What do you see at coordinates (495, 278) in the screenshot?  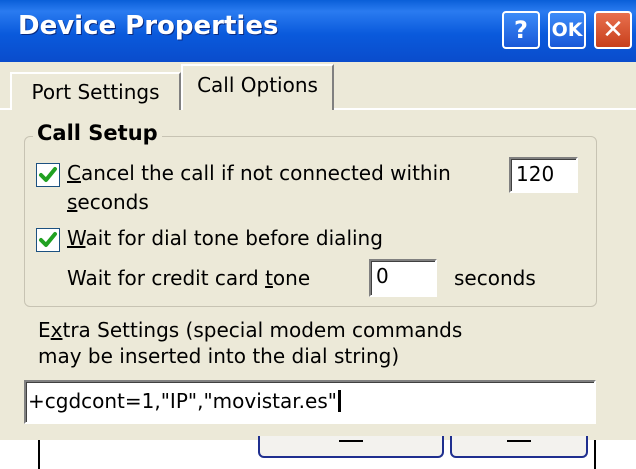 I see `credit-card-seconds-unit: seconds` at bounding box center [495, 278].